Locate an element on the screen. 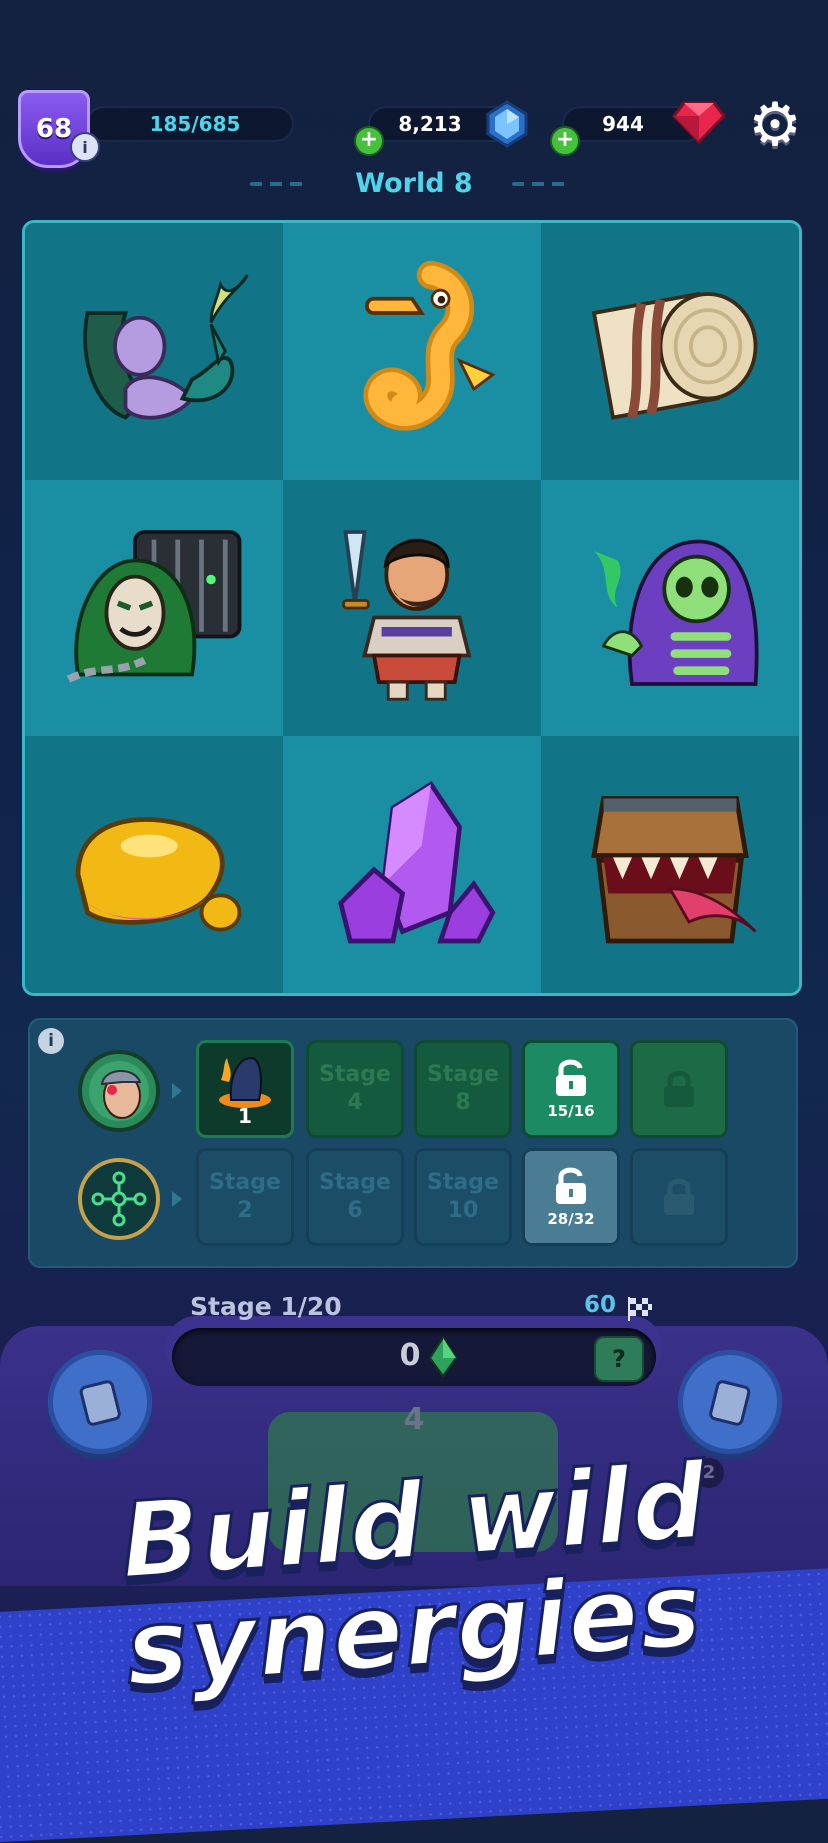 The width and height of the screenshot is (828, 1843). row2-slot-1-number: 2 is located at coordinates (245, 1210).